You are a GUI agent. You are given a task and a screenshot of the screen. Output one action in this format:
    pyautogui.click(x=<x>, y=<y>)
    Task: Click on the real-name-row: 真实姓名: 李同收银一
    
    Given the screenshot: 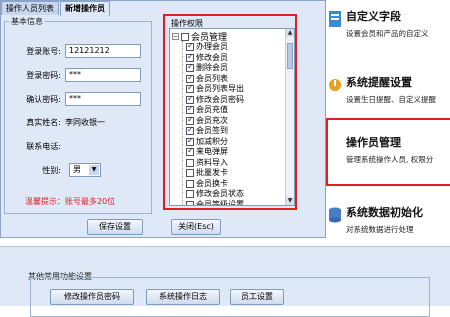 What is the action you would take?
    pyautogui.click(x=79, y=123)
    